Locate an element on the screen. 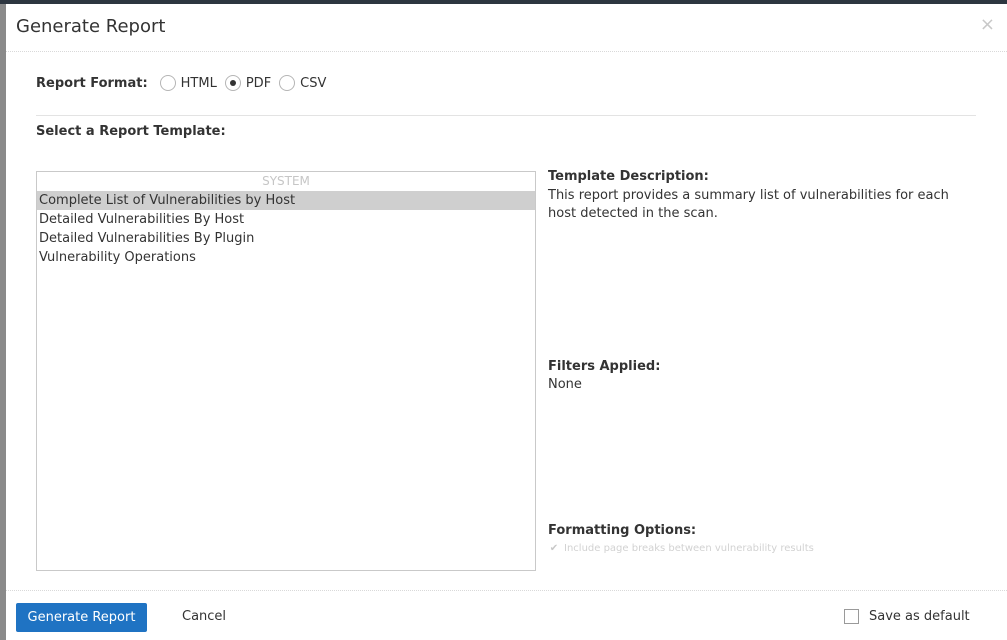 This screenshot has width=1007, height=640. dialog-title: Generate Report is located at coordinates (91, 26).